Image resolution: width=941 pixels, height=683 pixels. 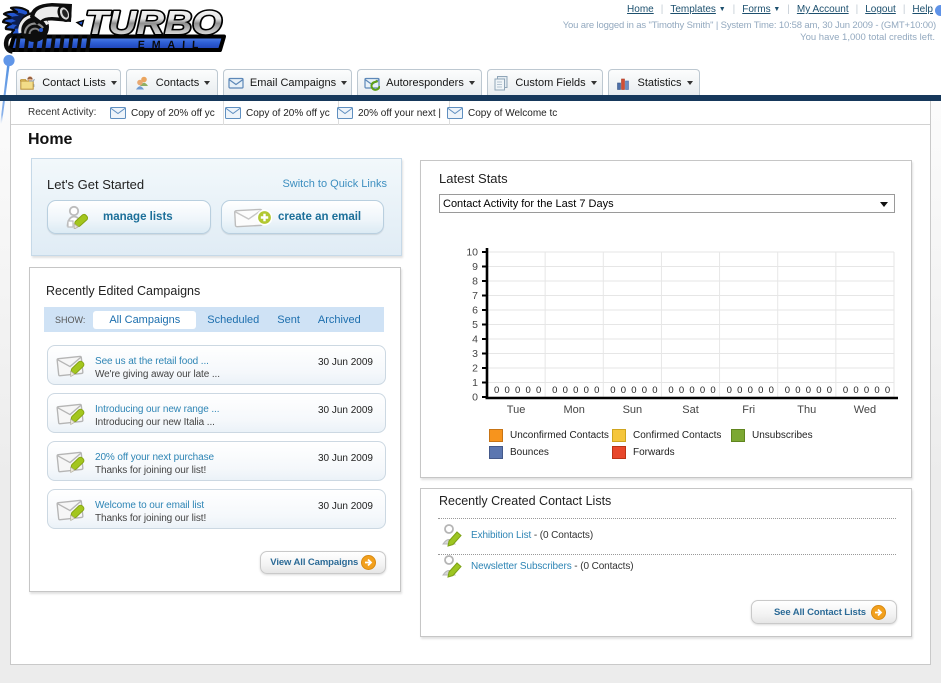 I want to click on svg-text: 5, so click(x=475, y=325).